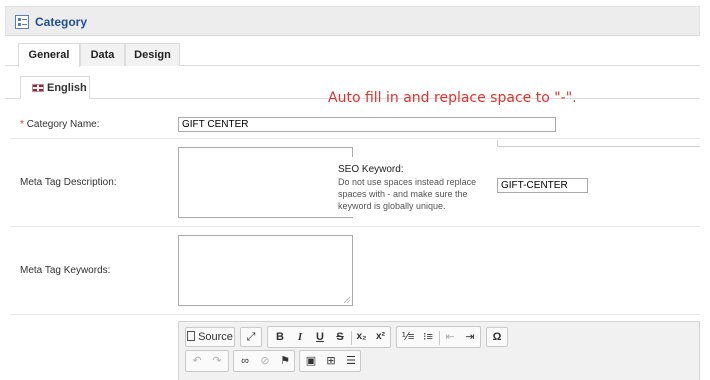 This screenshot has height=380, width=710. I want to click on uk-flag-icon, so click(38, 88).